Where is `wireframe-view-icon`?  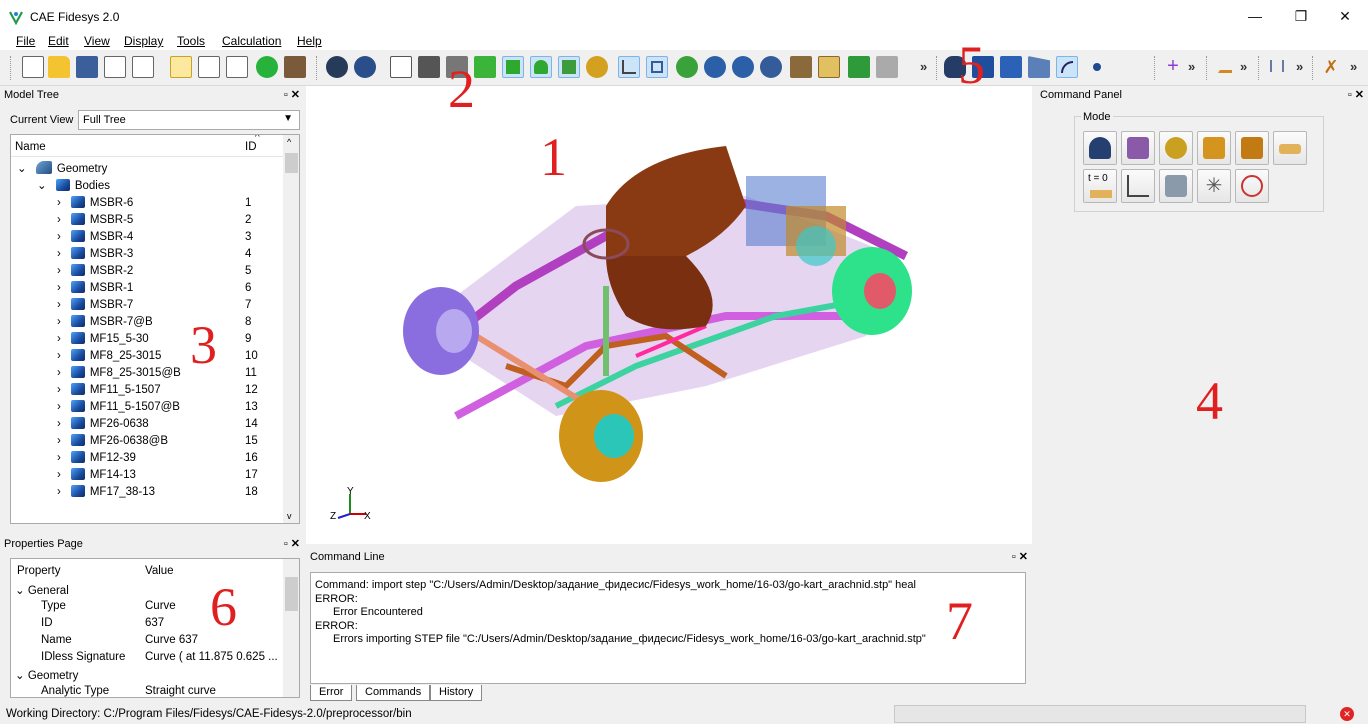 wireframe-view-icon is located at coordinates (401, 67).